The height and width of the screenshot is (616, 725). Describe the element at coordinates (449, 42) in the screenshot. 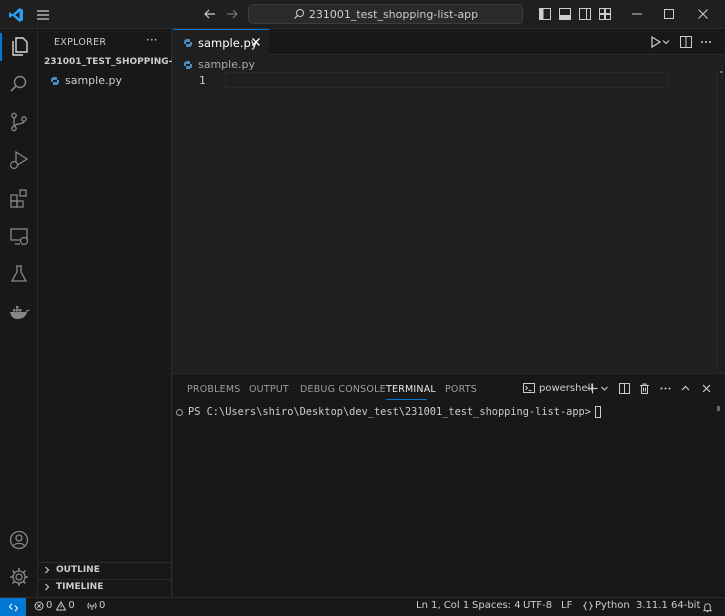

I see `editor-tab-bar: sample.py` at that location.